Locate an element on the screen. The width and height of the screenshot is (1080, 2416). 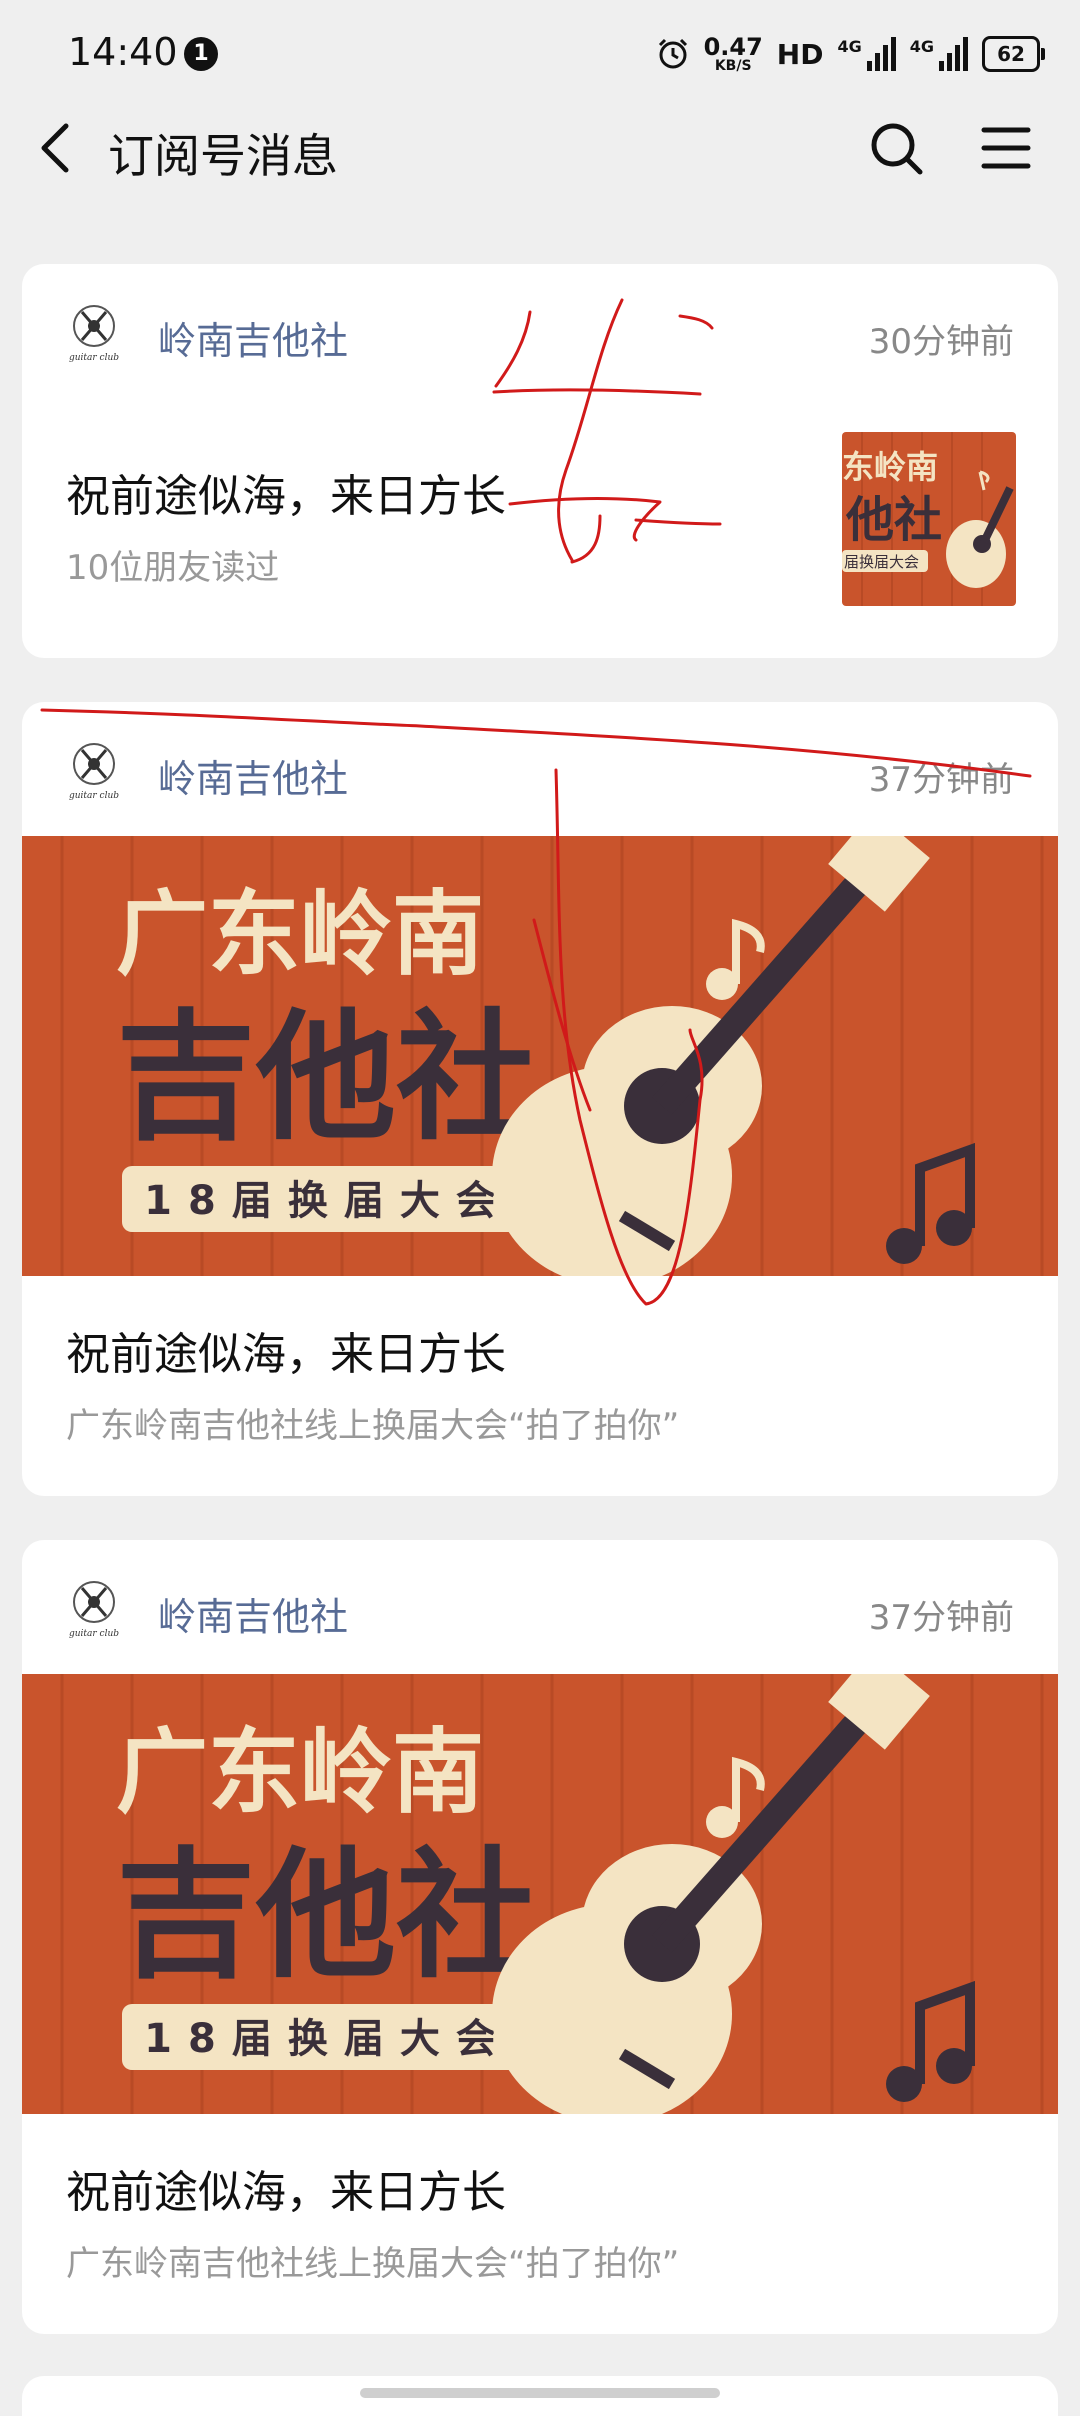
notification-badge: 1 is located at coordinates (201, 54).